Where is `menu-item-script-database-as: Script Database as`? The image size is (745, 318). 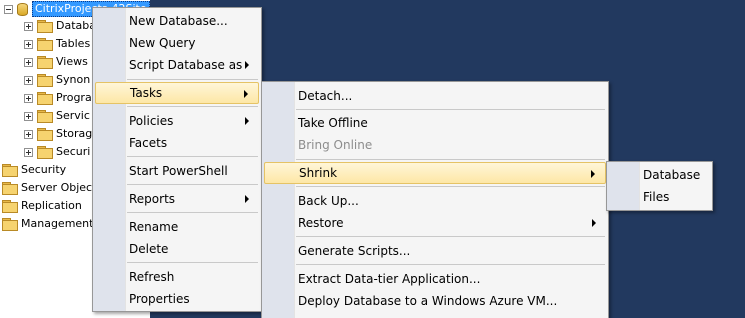 menu-item-script-database-as: Script Database as is located at coordinates (177, 65).